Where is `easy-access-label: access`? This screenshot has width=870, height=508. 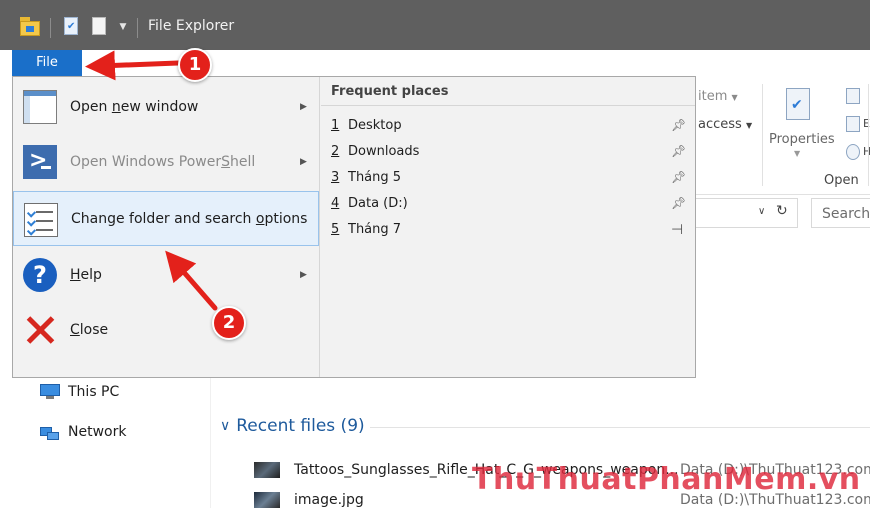 easy-access-label: access is located at coordinates (720, 124).